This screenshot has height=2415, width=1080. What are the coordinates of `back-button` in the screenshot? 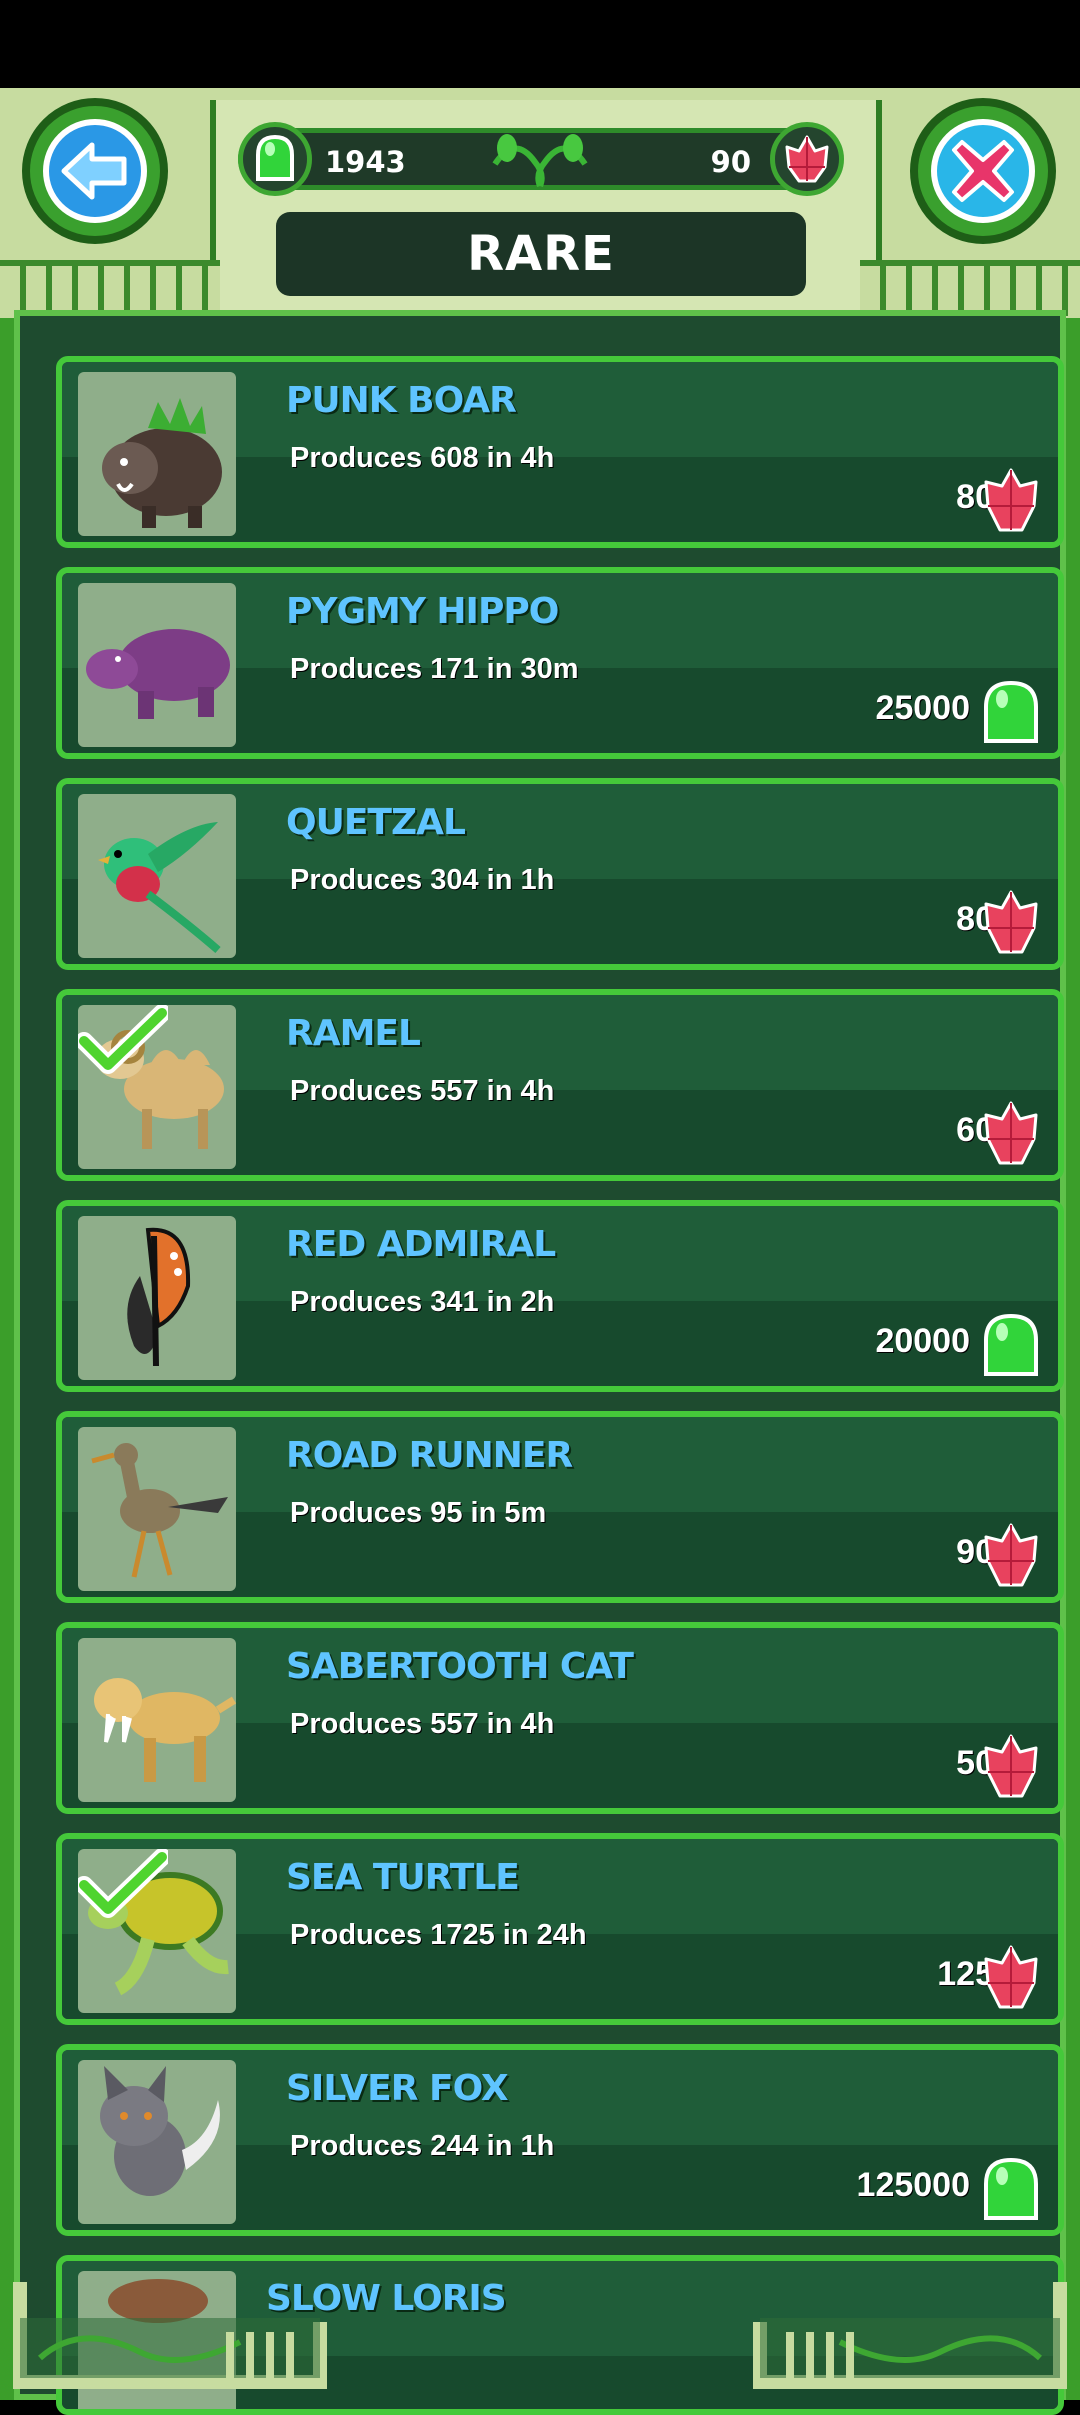 It's located at (95, 171).